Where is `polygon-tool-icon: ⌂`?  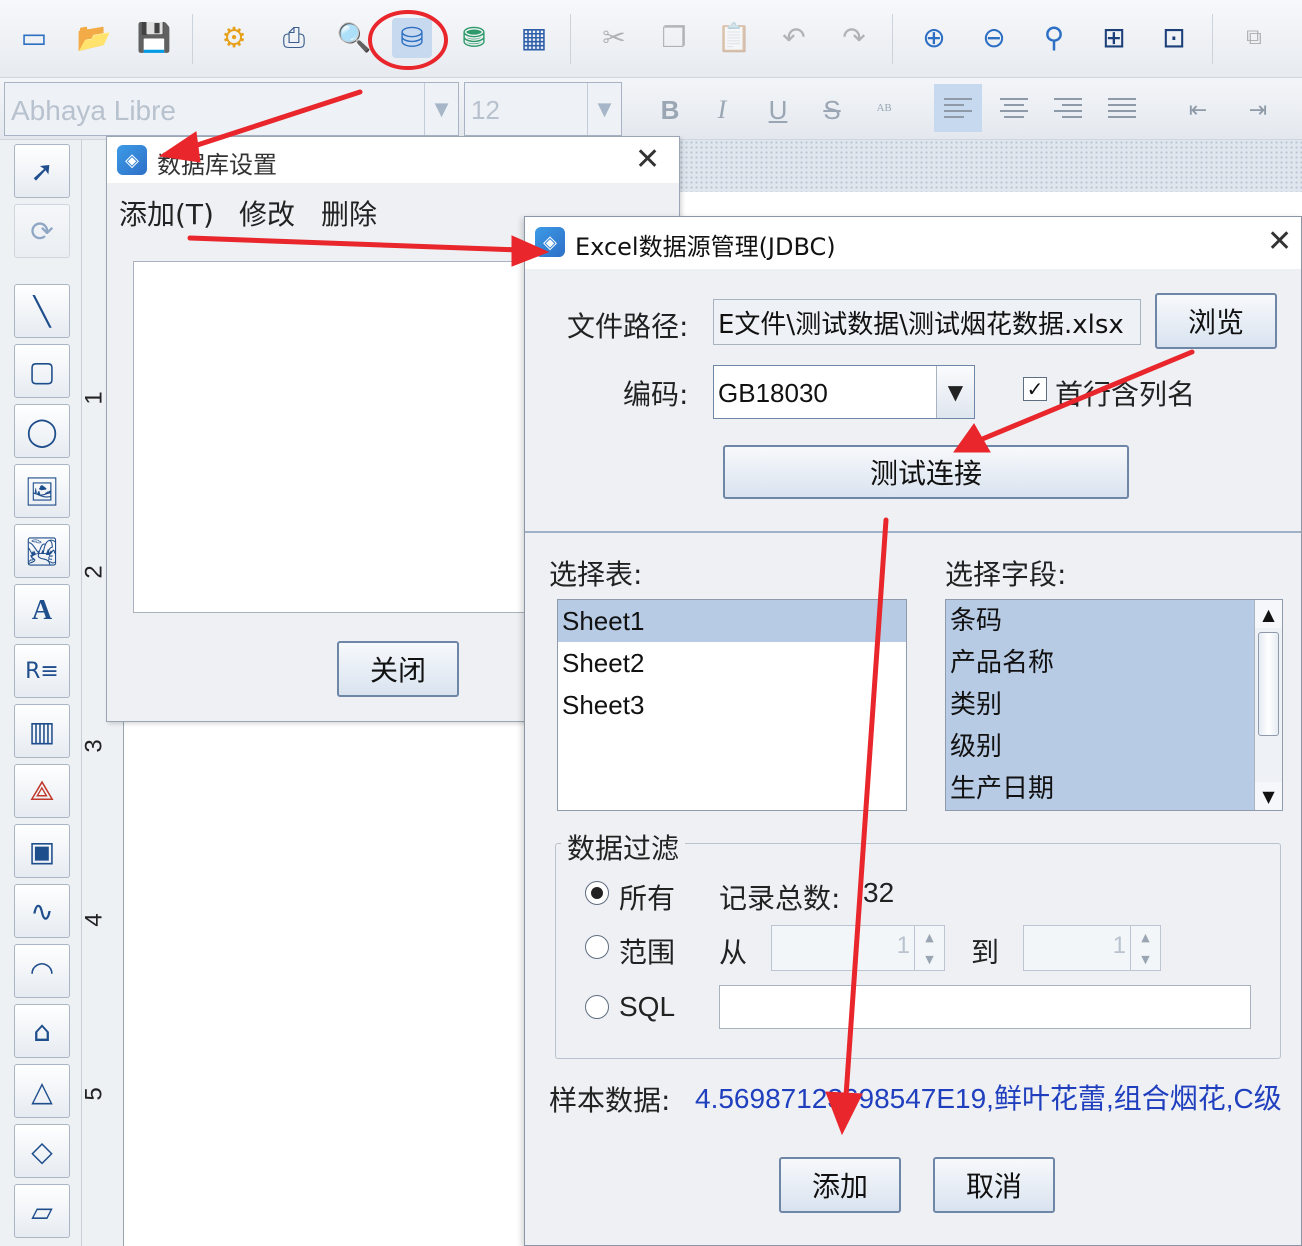
polygon-tool-icon: ⌂ is located at coordinates (42, 1031).